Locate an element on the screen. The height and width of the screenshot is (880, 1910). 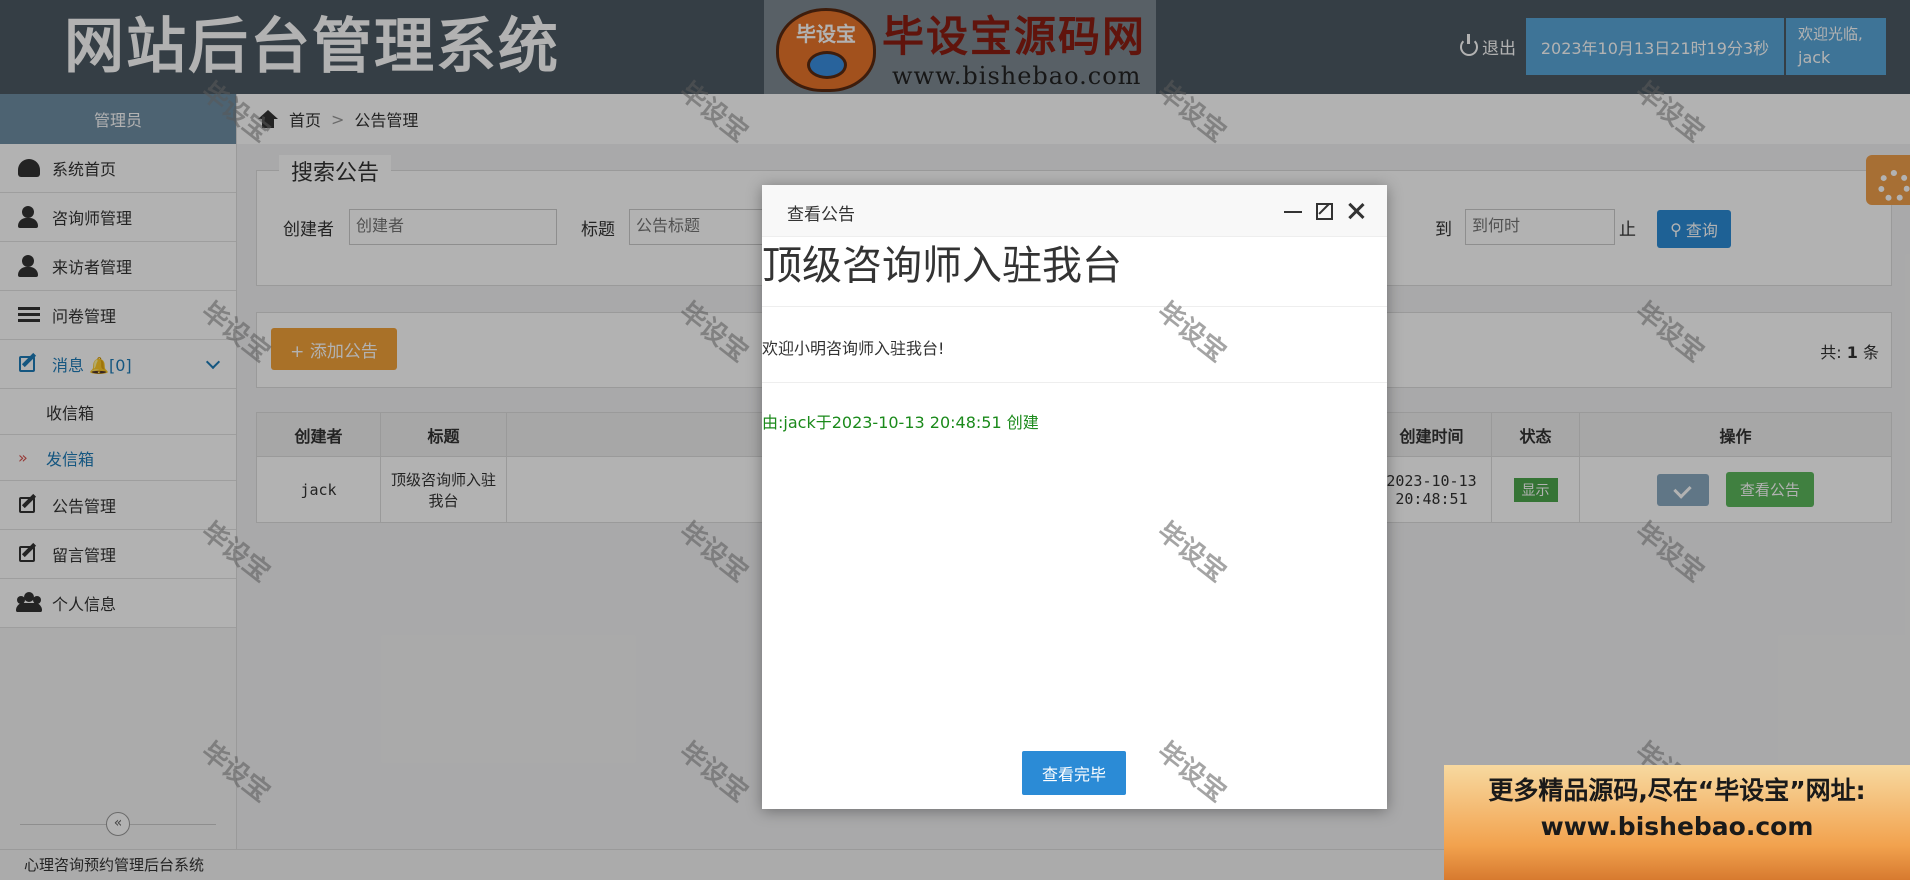
done-button: 查看完毕 is located at coordinates (1074, 773).